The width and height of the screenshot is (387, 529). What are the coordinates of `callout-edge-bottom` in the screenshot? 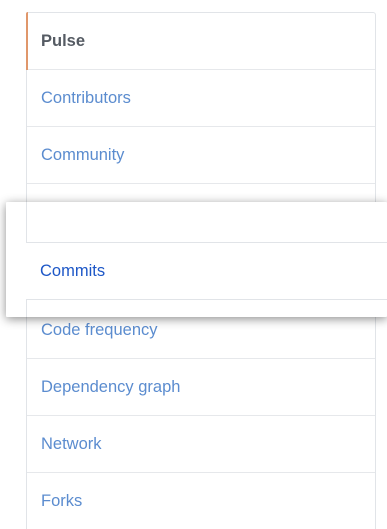 It's located at (206, 308).